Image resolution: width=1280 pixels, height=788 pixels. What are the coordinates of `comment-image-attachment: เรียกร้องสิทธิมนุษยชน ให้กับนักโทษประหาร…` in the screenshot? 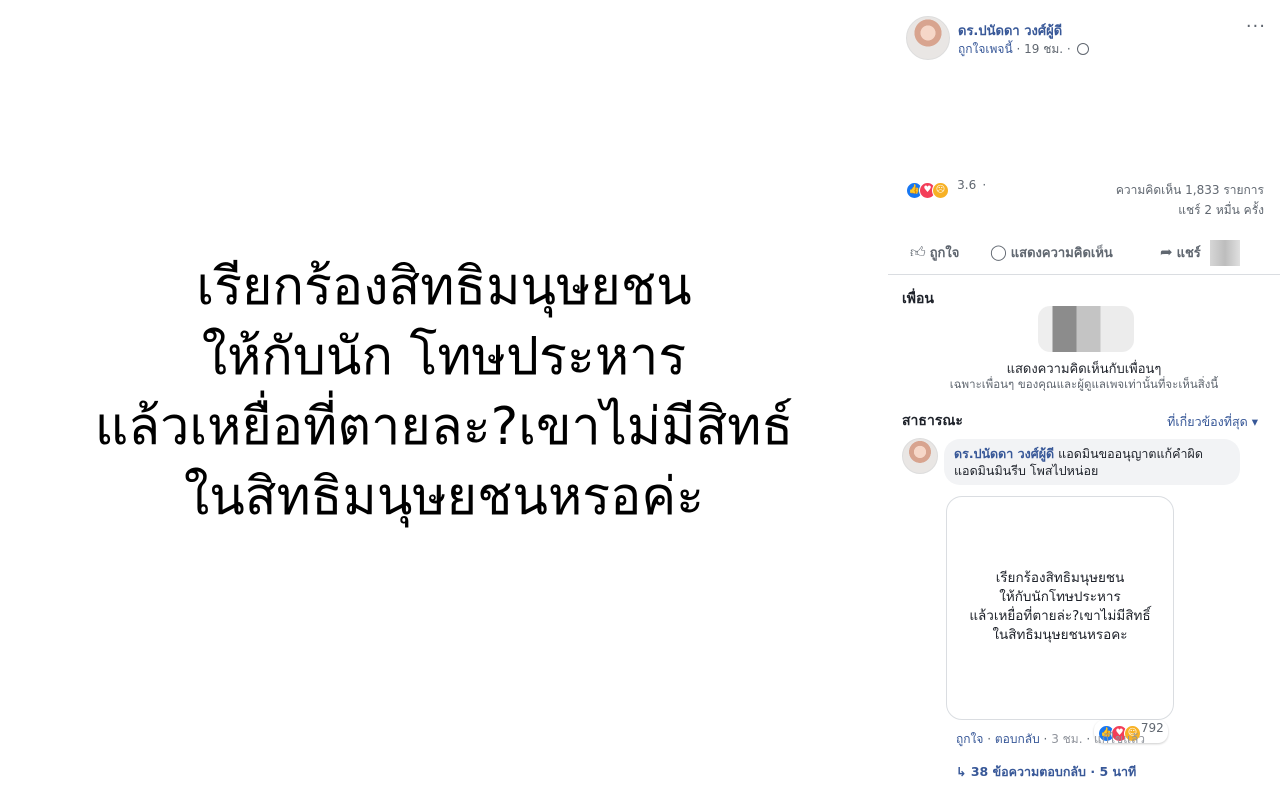 It's located at (1060, 608).